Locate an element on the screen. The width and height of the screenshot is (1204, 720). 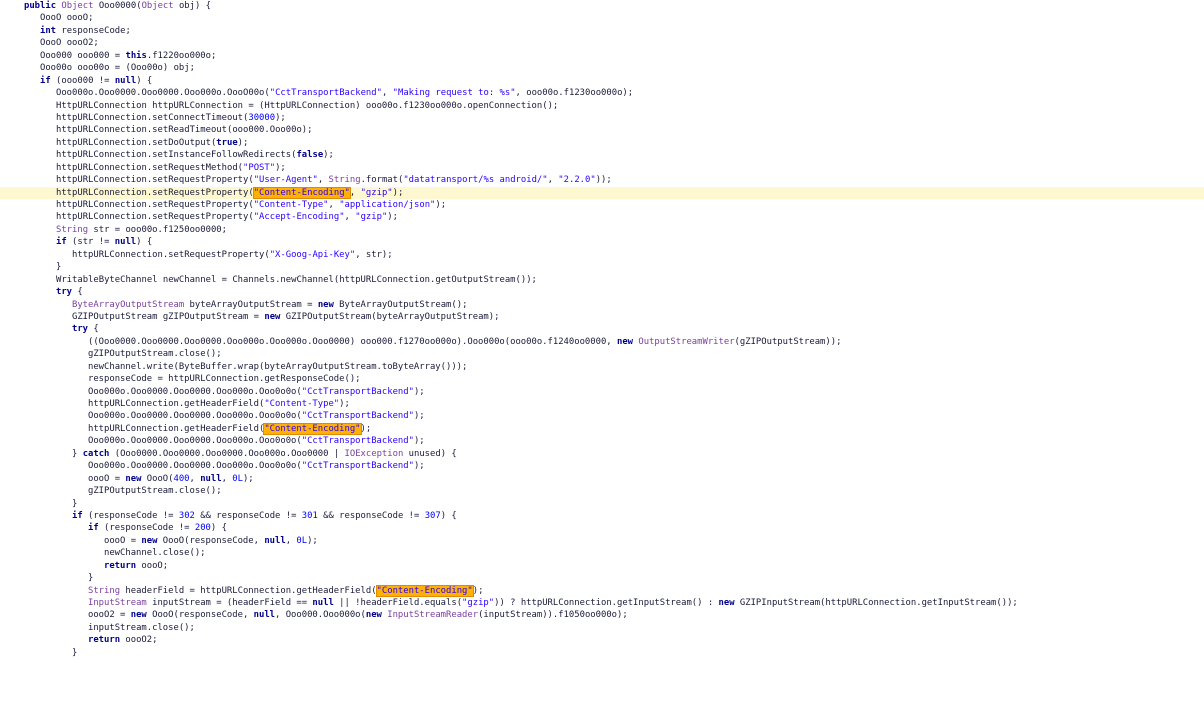
code-token: 301 is located at coordinates (309, 515).